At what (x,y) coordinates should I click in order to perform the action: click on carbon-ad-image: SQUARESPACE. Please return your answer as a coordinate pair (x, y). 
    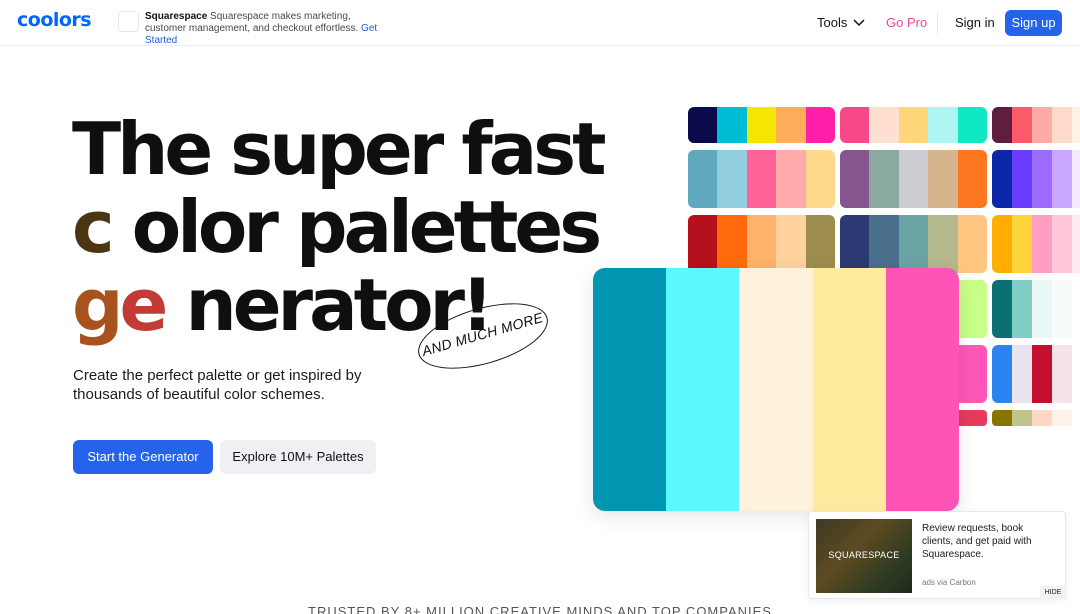
    Looking at the image, I should click on (864, 556).